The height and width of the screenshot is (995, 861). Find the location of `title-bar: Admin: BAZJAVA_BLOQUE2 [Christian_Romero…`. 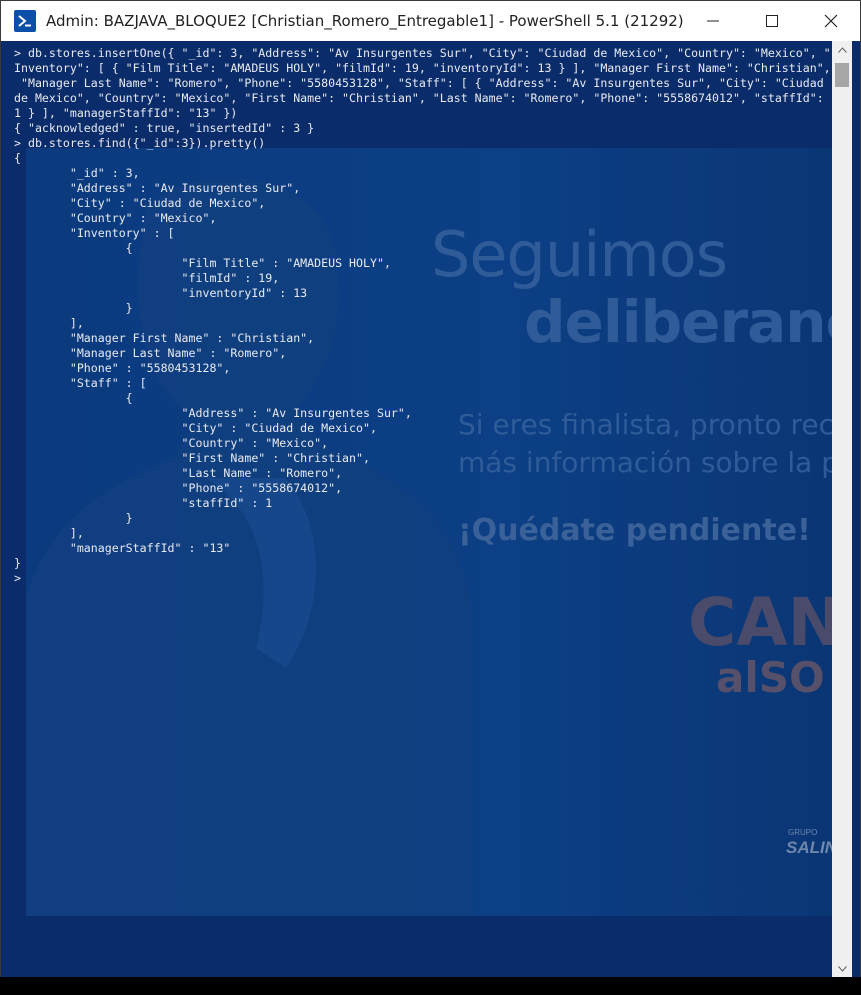

title-bar: Admin: BAZJAVA_BLOQUE2 [Christian_Romero… is located at coordinates (430, 21).